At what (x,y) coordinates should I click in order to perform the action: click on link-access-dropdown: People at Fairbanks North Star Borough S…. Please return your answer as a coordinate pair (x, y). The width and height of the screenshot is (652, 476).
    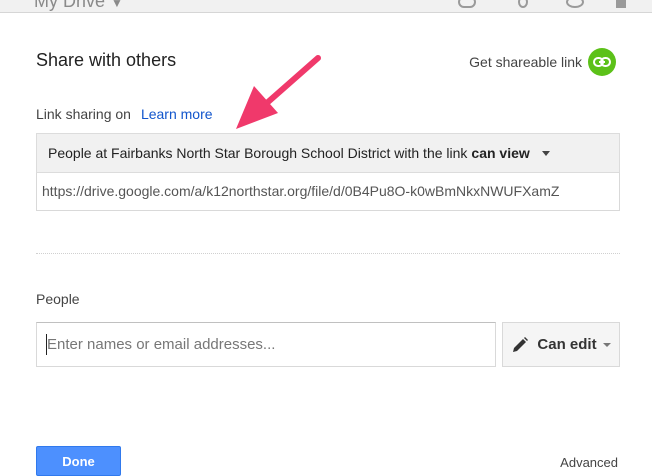
    Looking at the image, I should click on (328, 153).